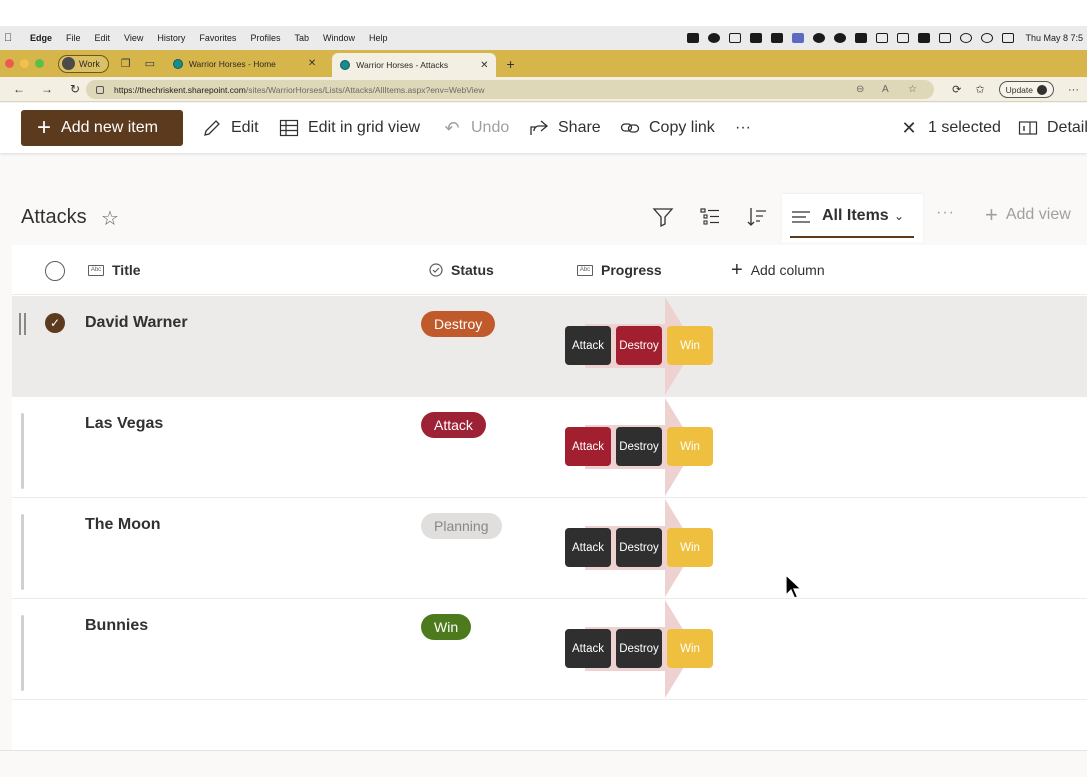 The image size is (1087, 777). What do you see at coordinates (549, 346) in the screenshot?
I see `list-row: ✓ David Warner Destroy Attack Destroy Win` at bounding box center [549, 346].